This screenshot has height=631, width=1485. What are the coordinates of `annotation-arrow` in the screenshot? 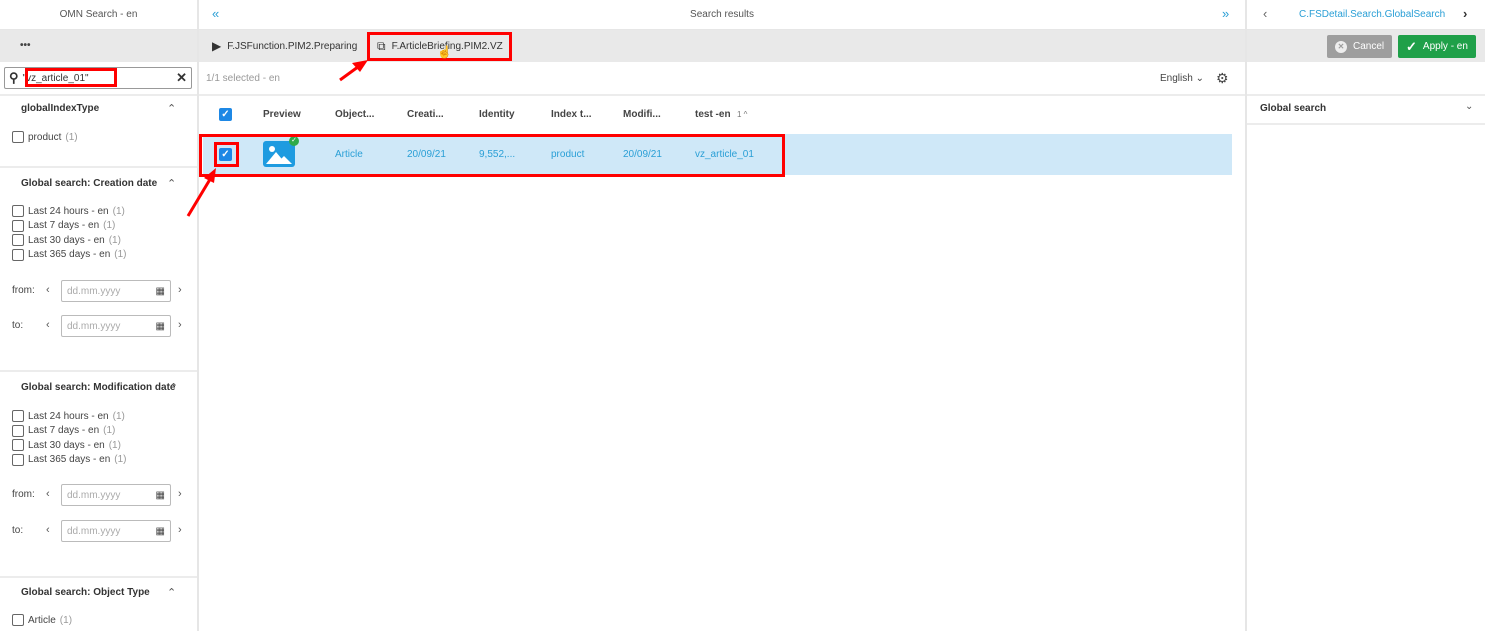 It's located at (200, 196).